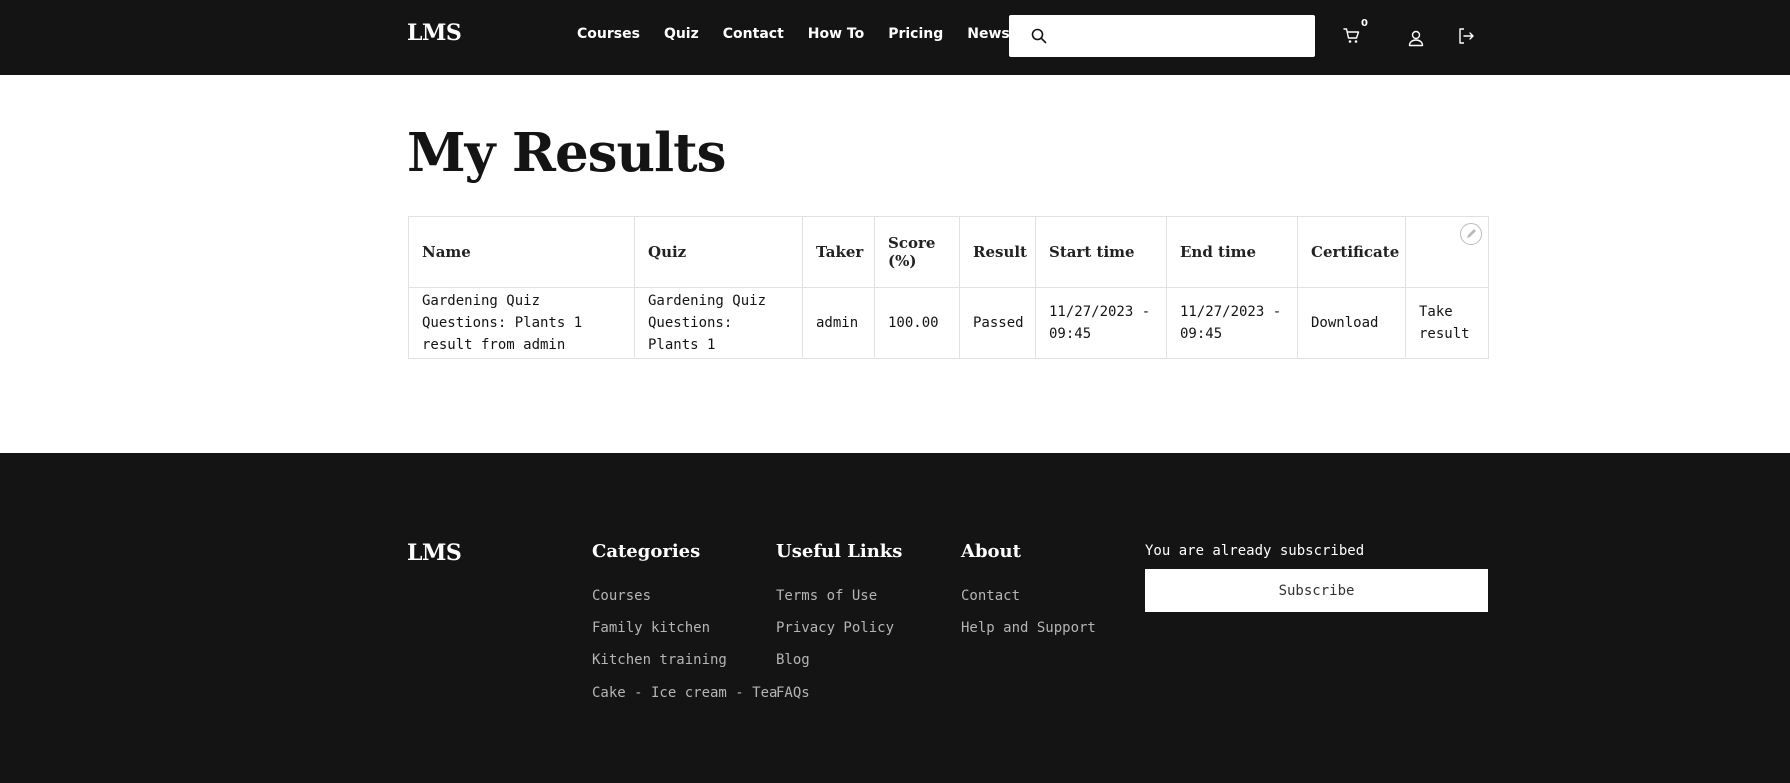 Image resolution: width=1790 pixels, height=783 pixels. What do you see at coordinates (1352, 38) in the screenshot?
I see `cart-icon` at bounding box center [1352, 38].